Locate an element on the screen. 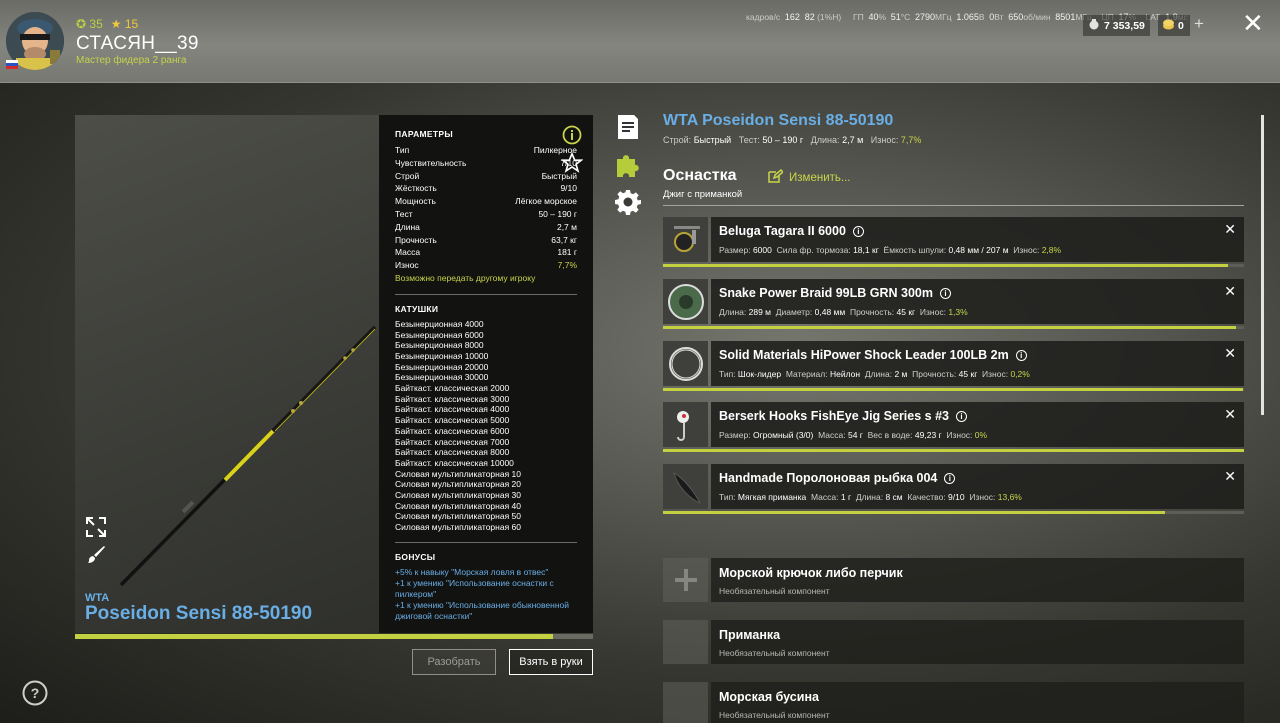  gpu-voltage: 1.065 is located at coordinates (967, 17).